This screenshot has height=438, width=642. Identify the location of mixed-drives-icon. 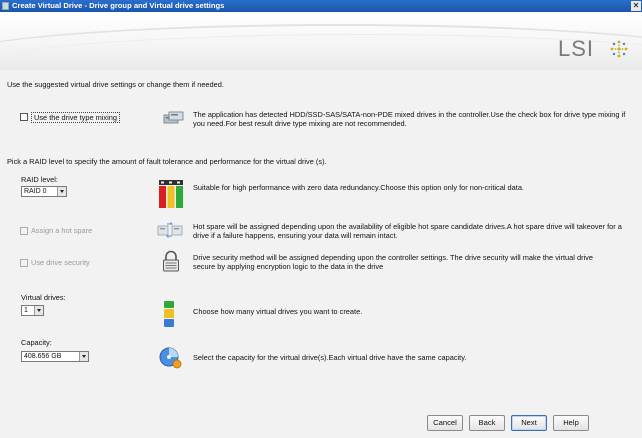
(173, 117).